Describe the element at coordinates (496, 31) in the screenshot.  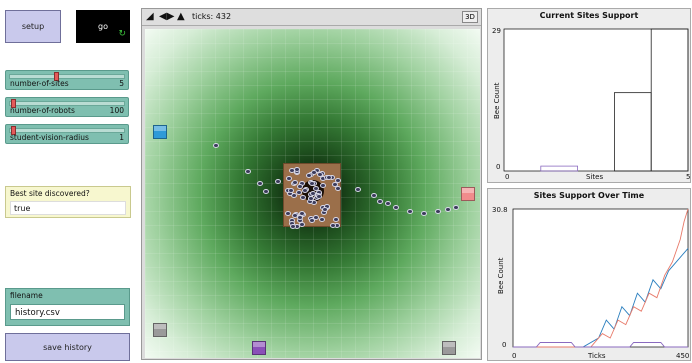
I see `y-tick-max: 29` at that location.